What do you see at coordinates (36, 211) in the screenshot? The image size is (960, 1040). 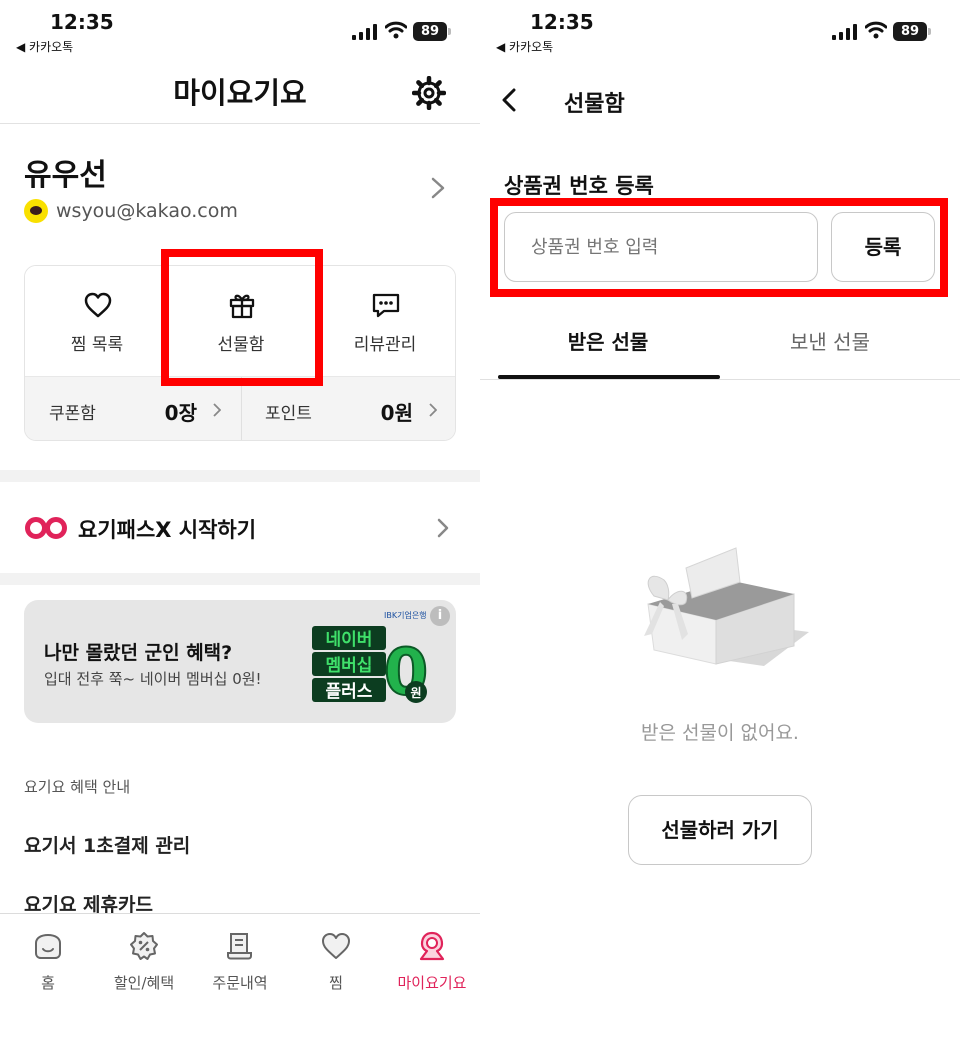 I see `kakao-icon` at bounding box center [36, 211].